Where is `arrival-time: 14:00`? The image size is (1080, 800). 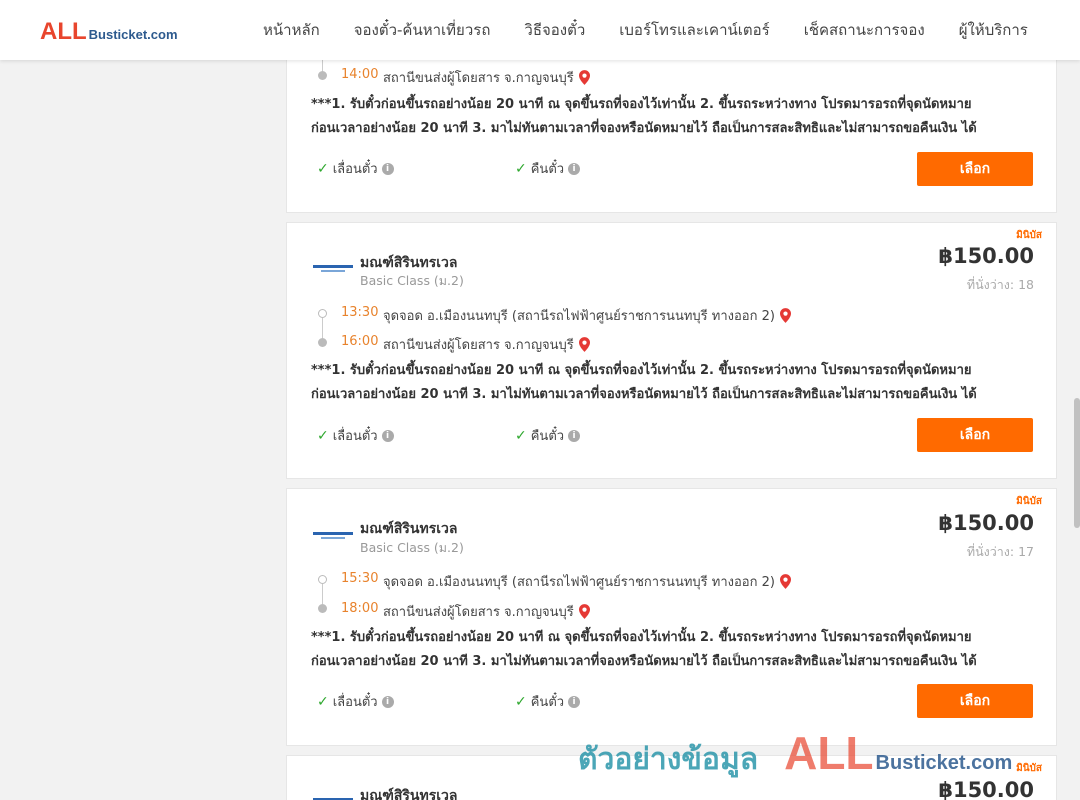
arrival-time: 14:00 is located at coordinates (360, 74).